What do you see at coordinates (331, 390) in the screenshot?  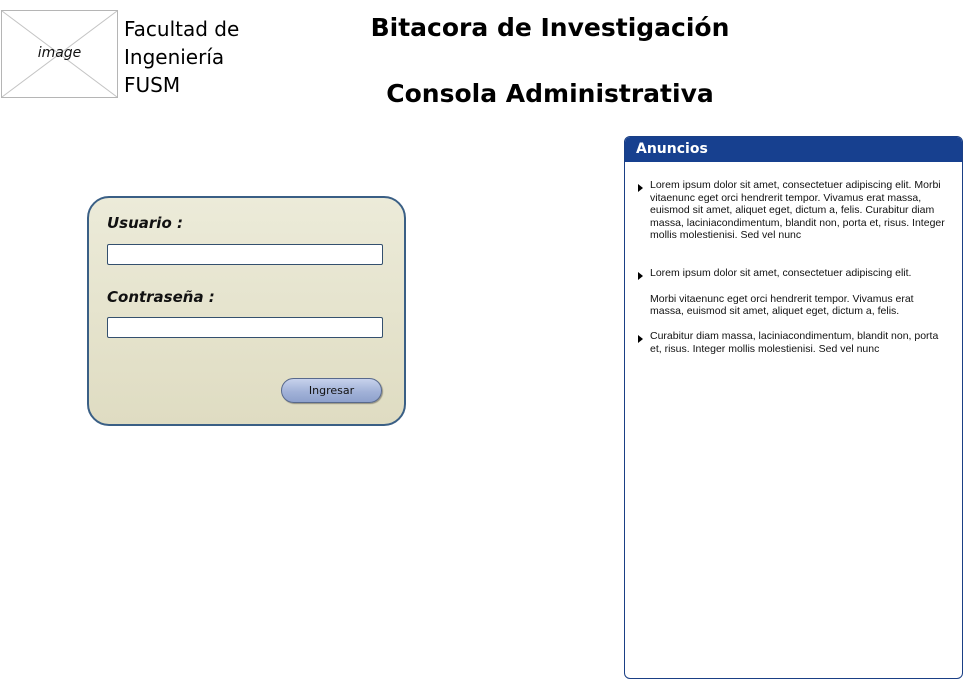 I see `login-button: Ingresar` at bounding box center [331, 390].